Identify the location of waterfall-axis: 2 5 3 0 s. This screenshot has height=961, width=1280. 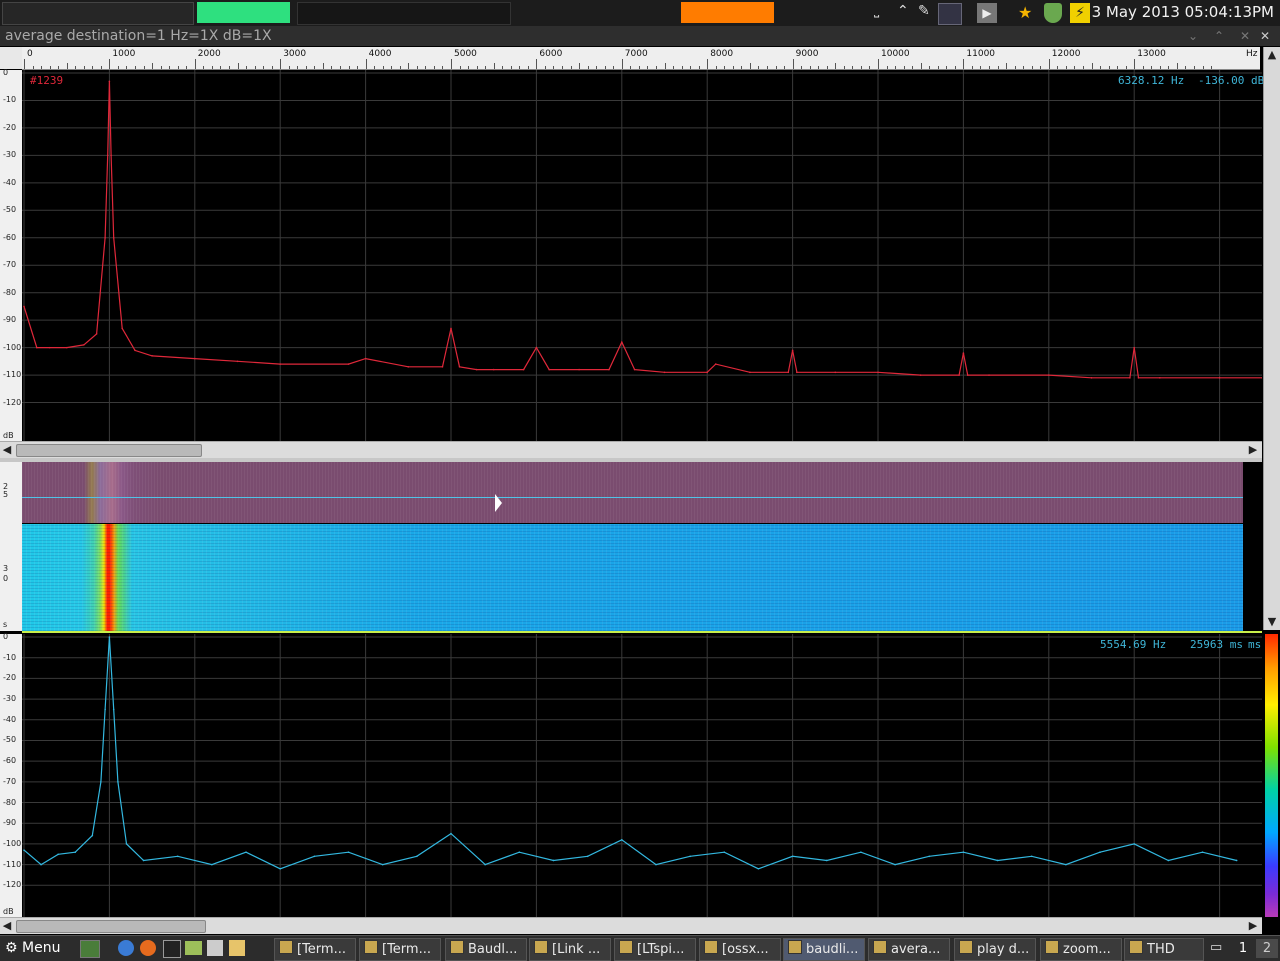
(11, 546).